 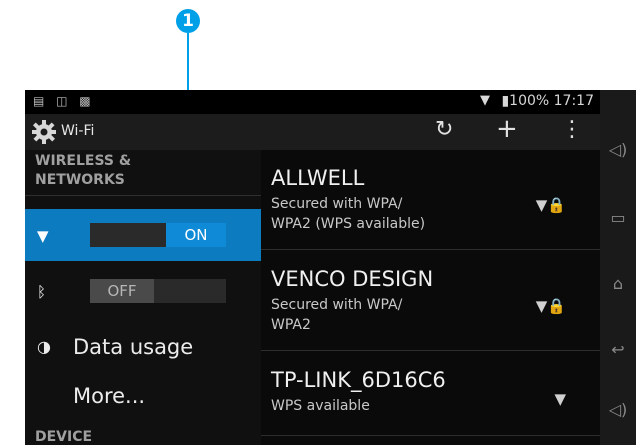 I want to click on overflow-menu-icon: ⋮, so click(x=572, y=129).